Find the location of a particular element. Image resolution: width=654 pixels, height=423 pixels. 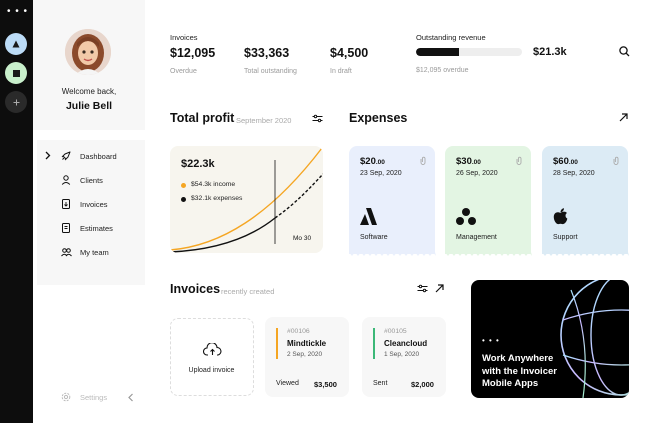

invoices-expand-arrow-icon is located at coordinates (439, 288).